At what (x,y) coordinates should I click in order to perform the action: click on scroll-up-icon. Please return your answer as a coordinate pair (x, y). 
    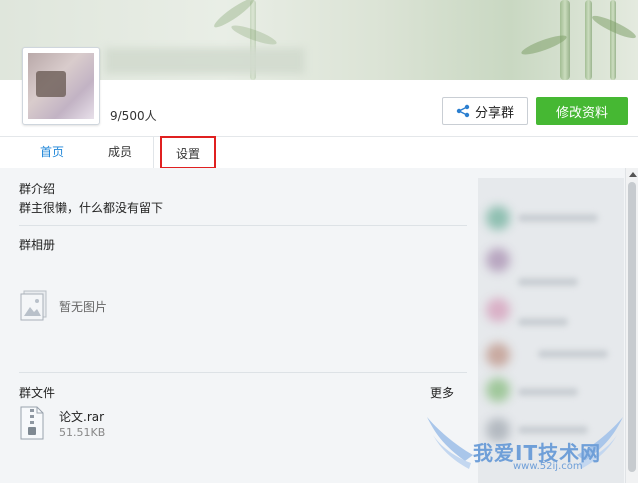
    Looking at the image, I should click on (633, 174).